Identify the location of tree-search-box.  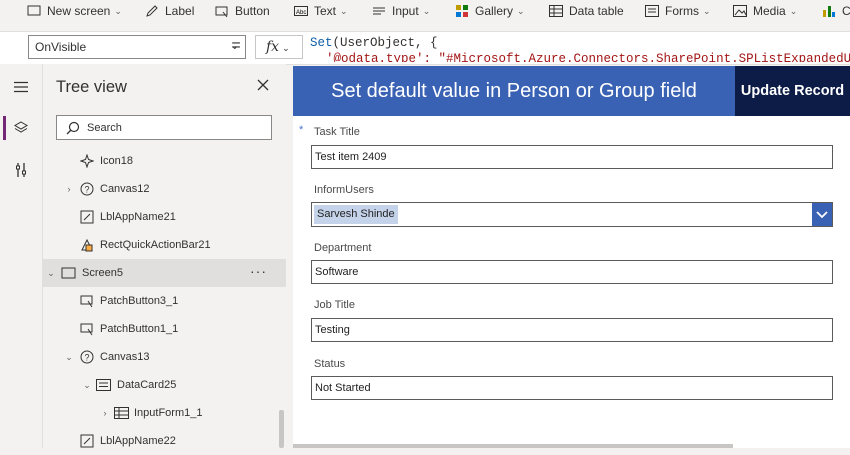
(164, 127).